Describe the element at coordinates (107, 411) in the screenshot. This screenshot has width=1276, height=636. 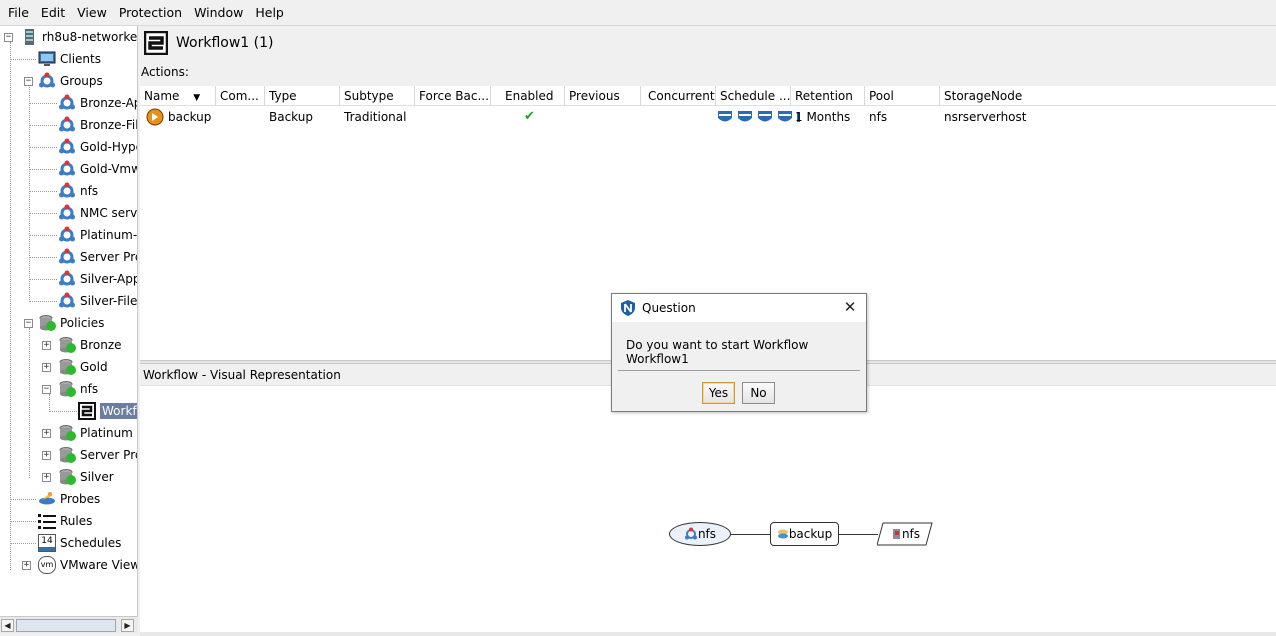
I see `tree-item-workflow: Workfl` at that location.